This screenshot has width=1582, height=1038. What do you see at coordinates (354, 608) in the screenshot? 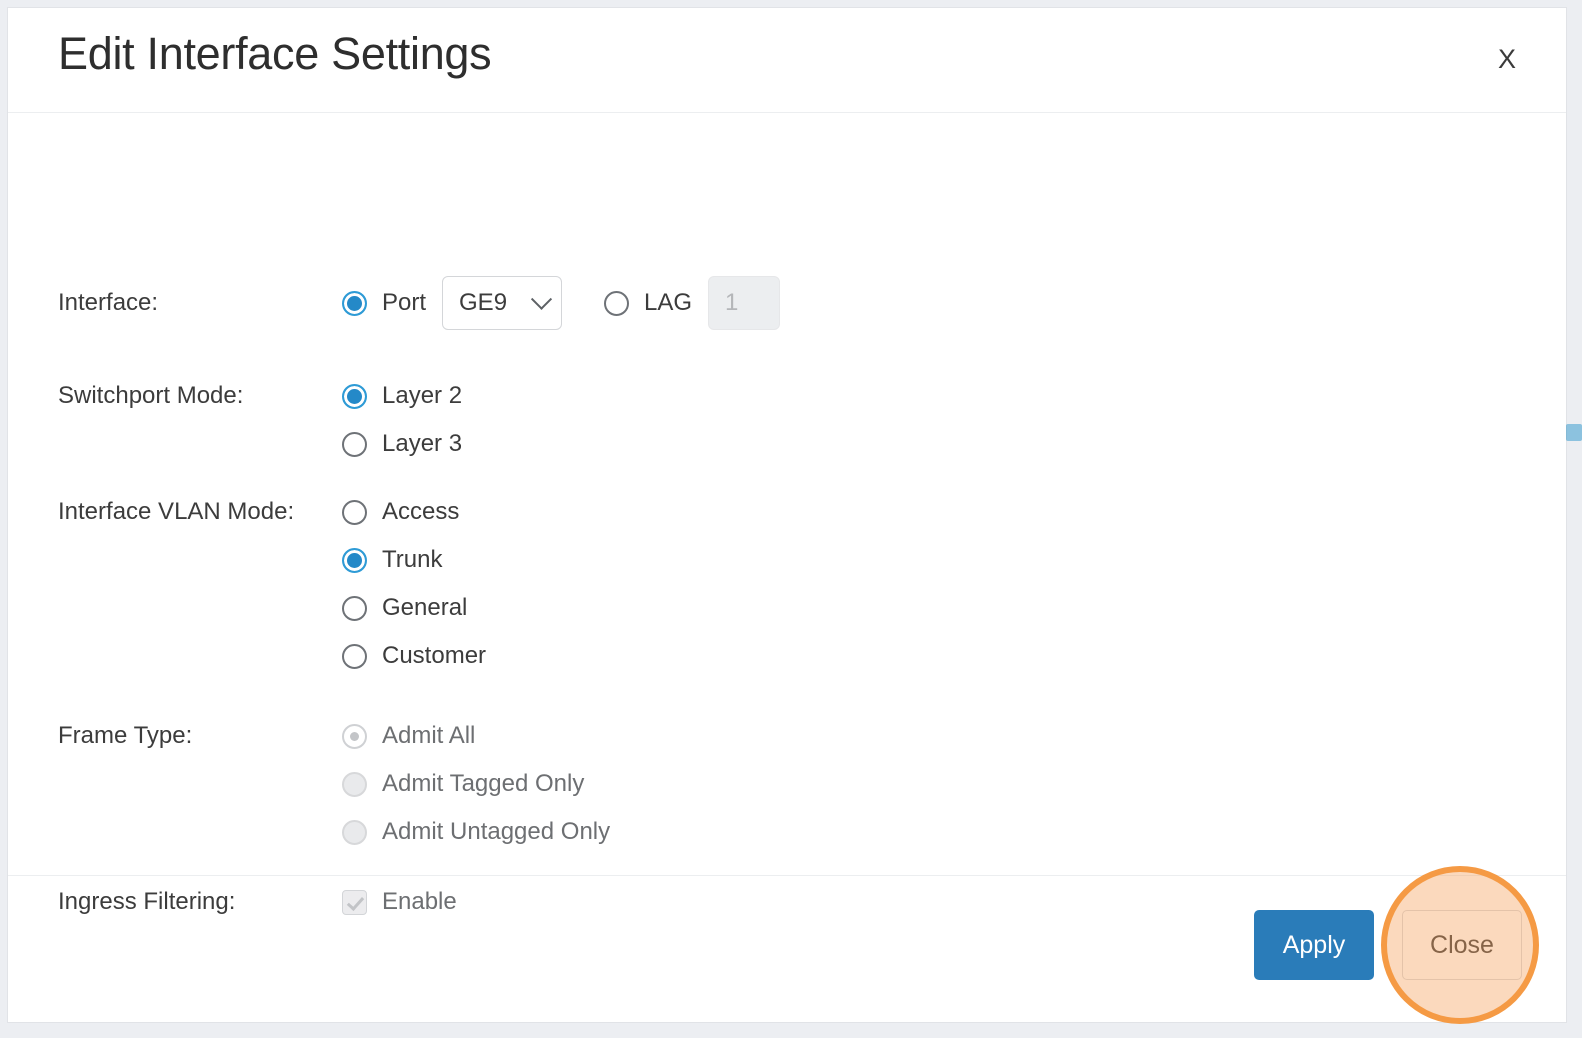
I see `radio-general` at bounding box center [354, 608].